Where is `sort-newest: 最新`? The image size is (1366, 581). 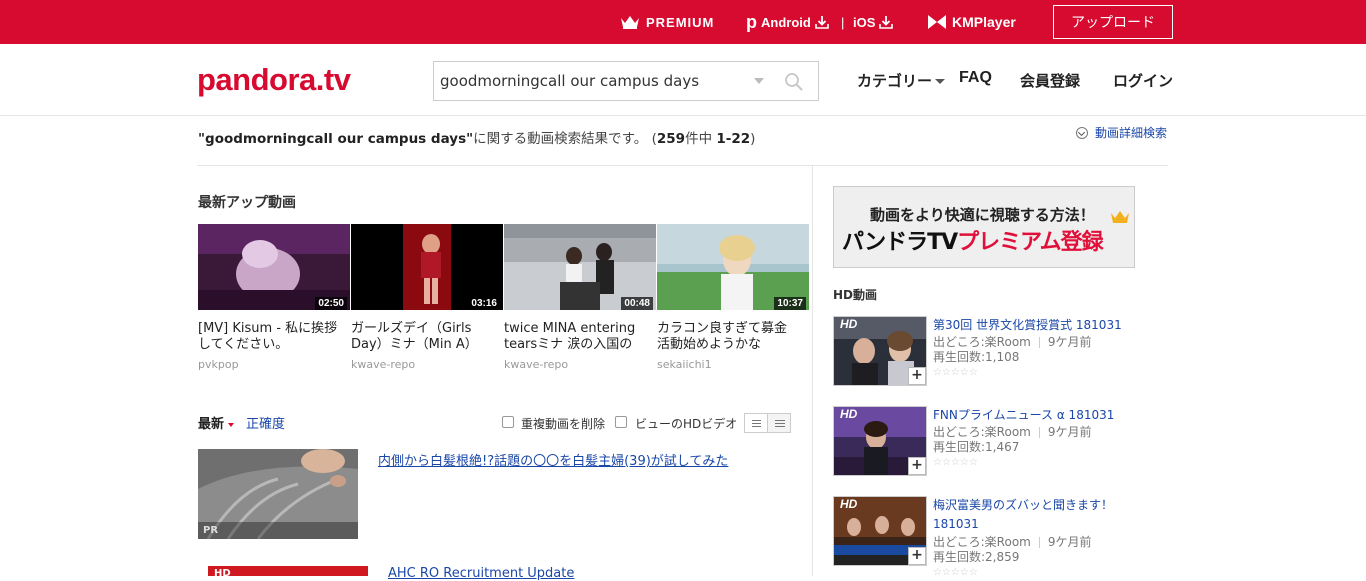
sort-newest: 最新 is located at coordinates (216, 422).